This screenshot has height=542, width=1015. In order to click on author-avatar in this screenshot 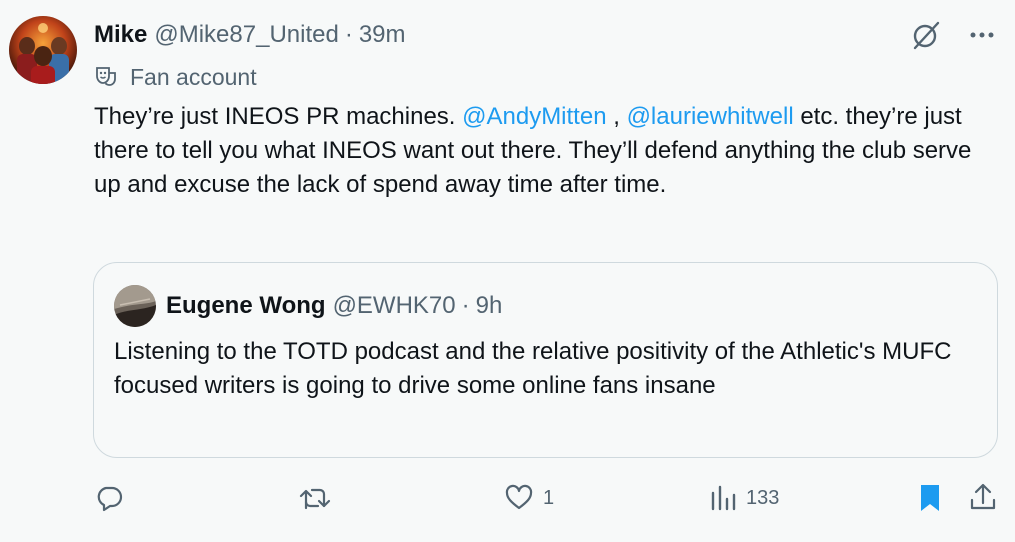, I will do `click(43, 50)`.